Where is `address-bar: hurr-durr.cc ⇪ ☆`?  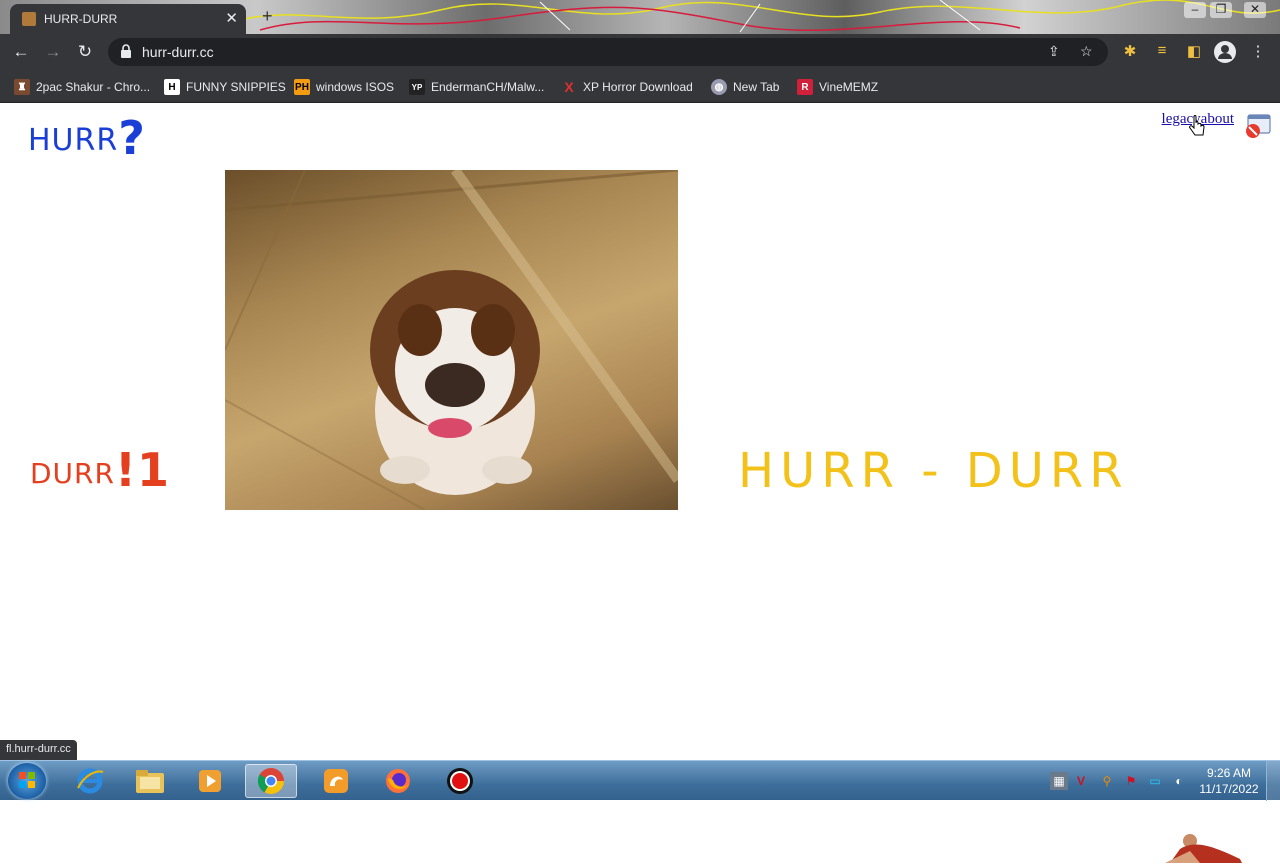
address-bar: hurr-durr.cc ⇪ ☆ is located at coordinates (608, 52).